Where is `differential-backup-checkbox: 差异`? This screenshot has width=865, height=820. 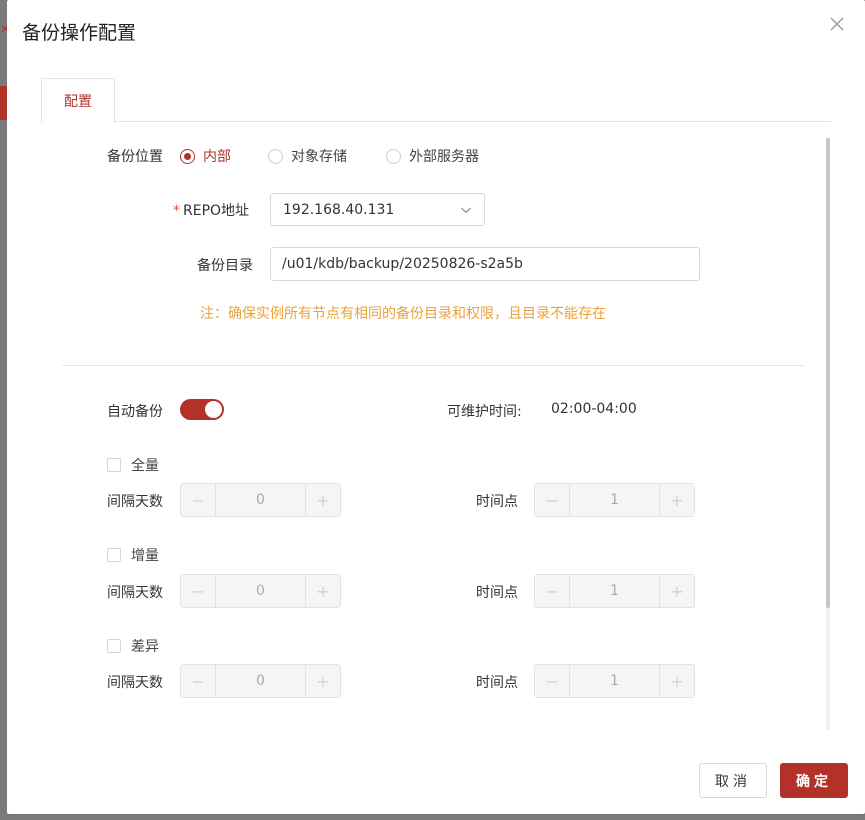
differential-backup-checkbox: 差异 is located at coordinates (133, 646).